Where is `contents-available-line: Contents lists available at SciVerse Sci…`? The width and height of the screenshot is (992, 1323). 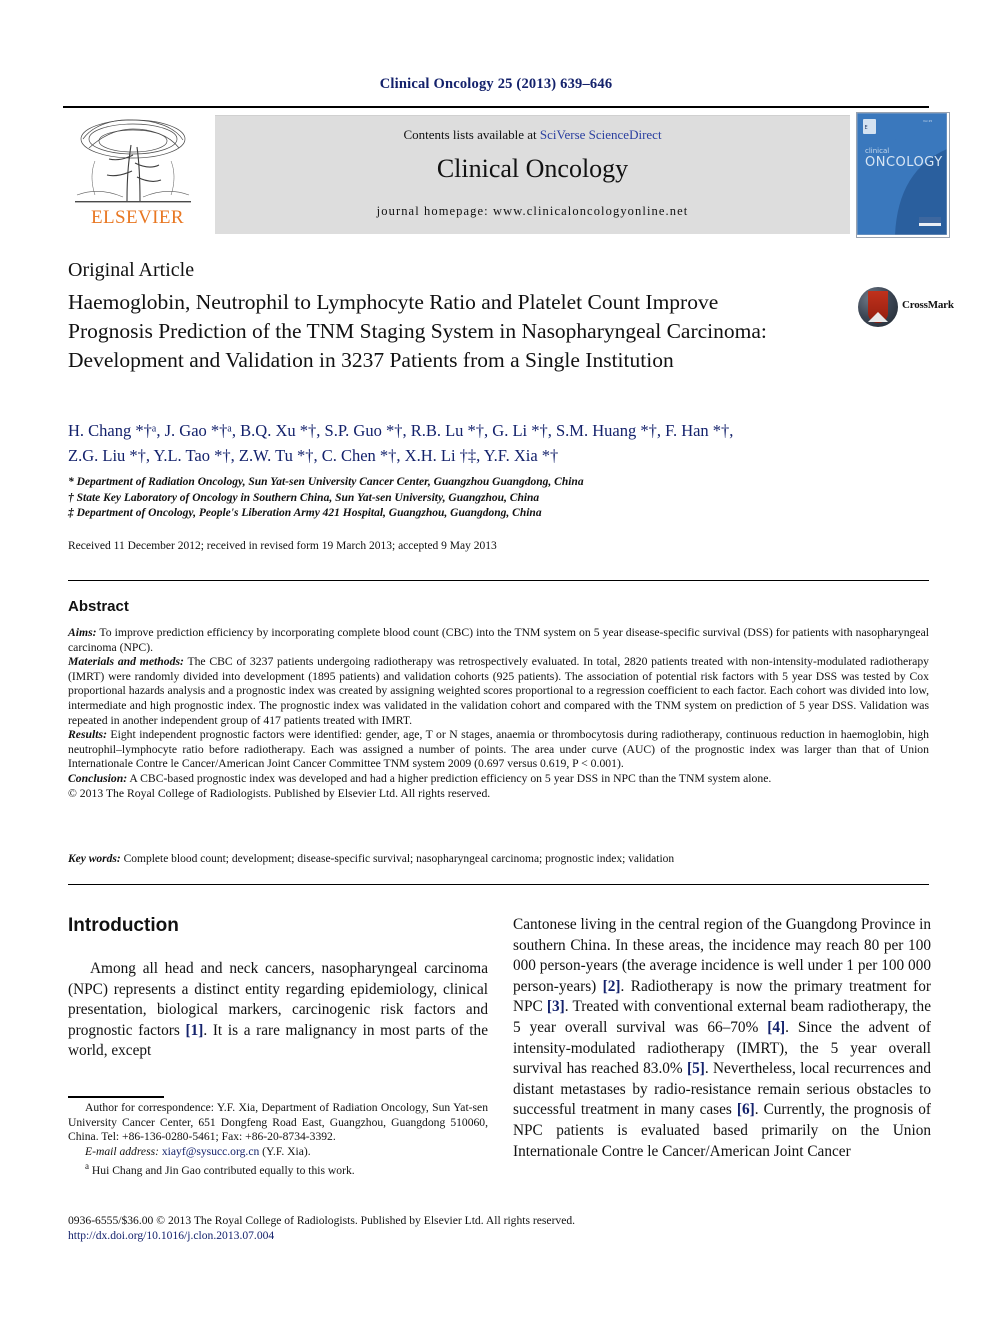 contents-available-line: Contents lists available at SciVerse Sci… is located at coordinates (532, 135).